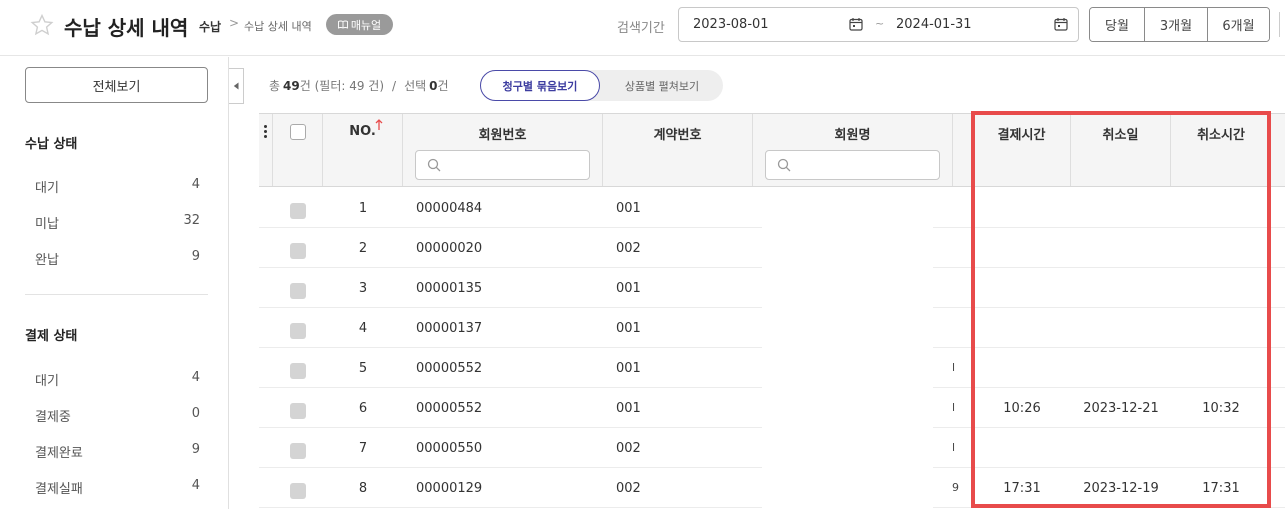 The height and width of the screenshot is (509, 1285). I want to click on member-name-filter-input, so click(852, 165).